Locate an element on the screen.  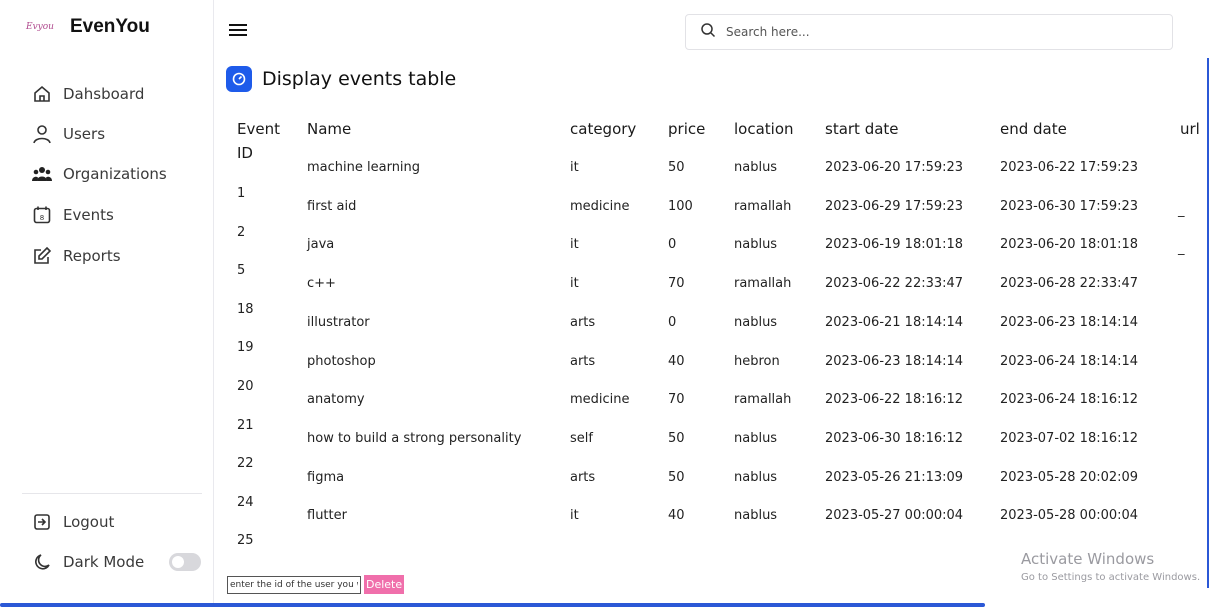
name-cell: anatomy is located at coordinates (336, 400).